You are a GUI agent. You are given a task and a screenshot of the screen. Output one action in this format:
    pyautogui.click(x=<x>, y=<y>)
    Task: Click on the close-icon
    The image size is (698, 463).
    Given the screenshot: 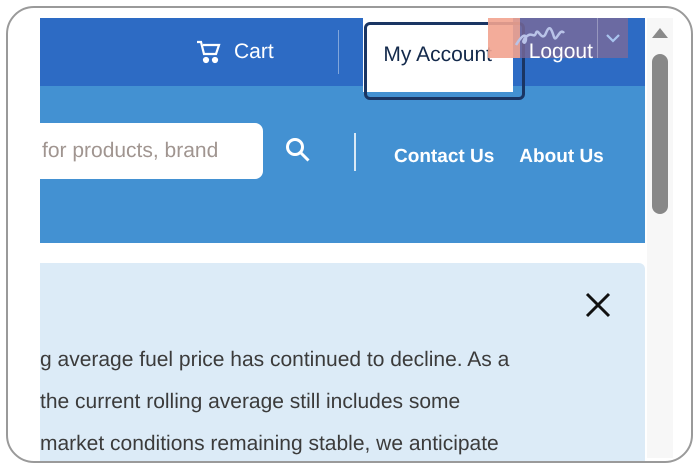 What is the action you would take?
    pyautogui.click(x=598, y=305)
    